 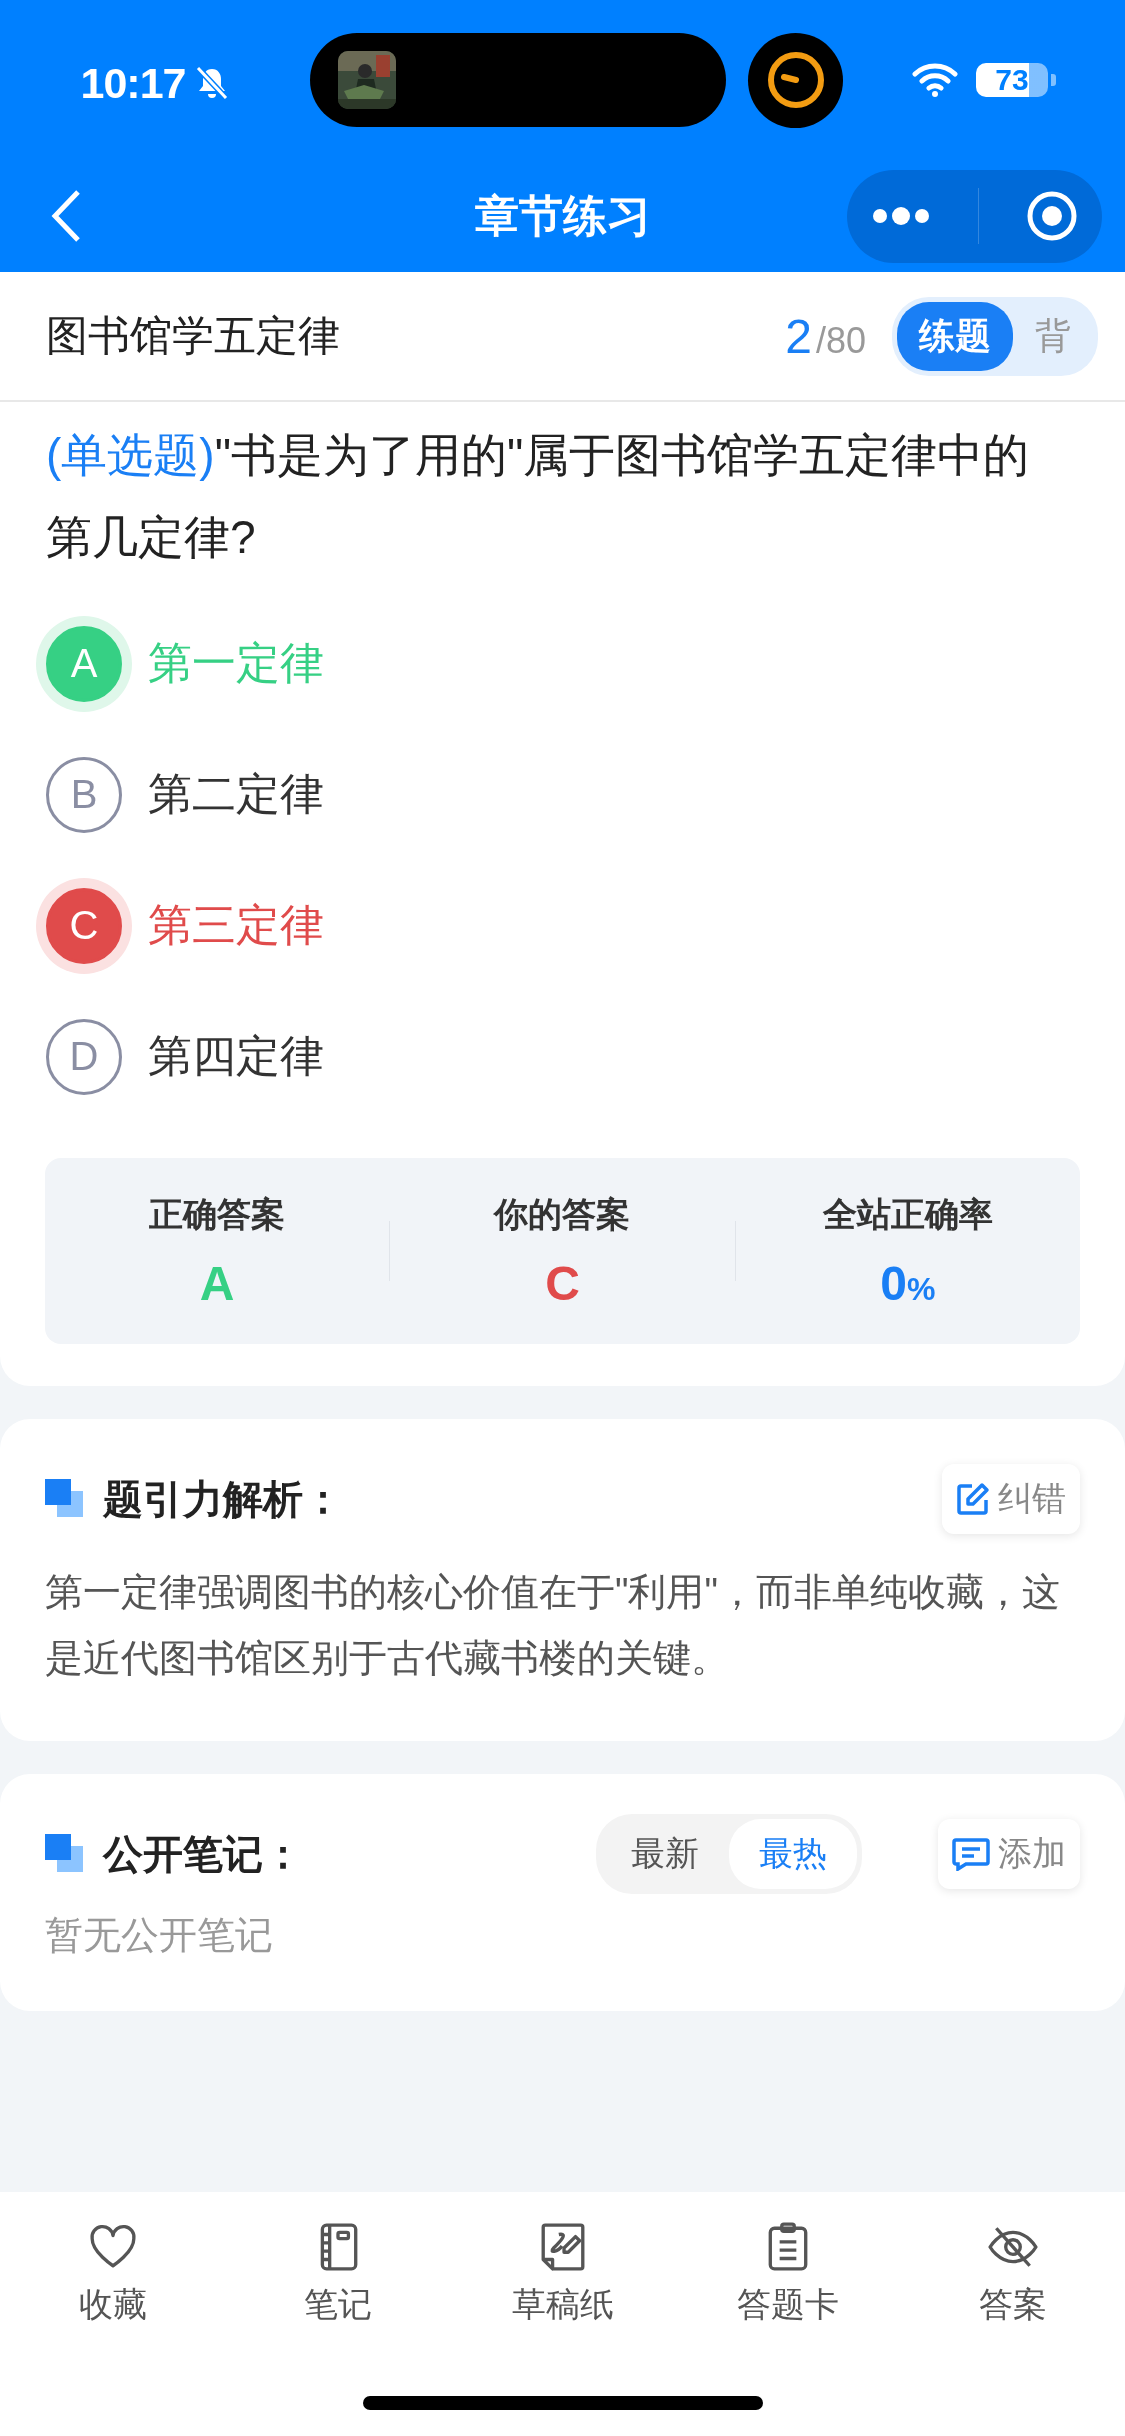 What do you see at coordinates (562, 1214) in the screenshot?
I see `summary-label: 你的答案` at bounding box center [562, 1214].